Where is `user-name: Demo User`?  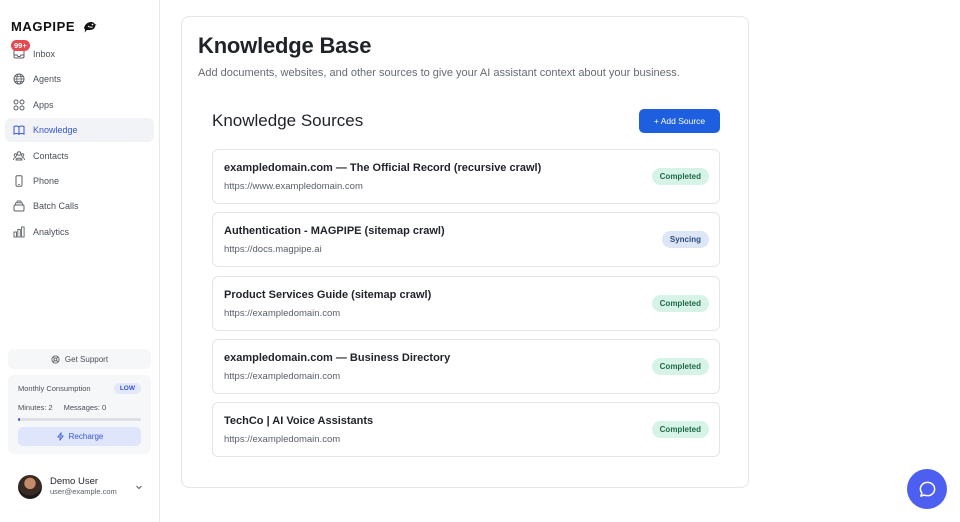 user-name: Demo User is located at coordinates (74, 481).